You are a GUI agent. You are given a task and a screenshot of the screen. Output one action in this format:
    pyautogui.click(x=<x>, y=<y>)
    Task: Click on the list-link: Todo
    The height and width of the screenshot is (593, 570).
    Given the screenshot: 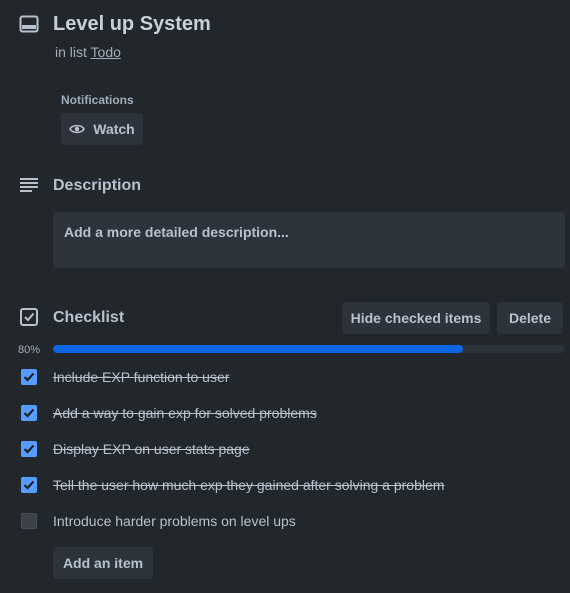 What is the action you would take?
    pyautogui.click(x=106, y=52)
    